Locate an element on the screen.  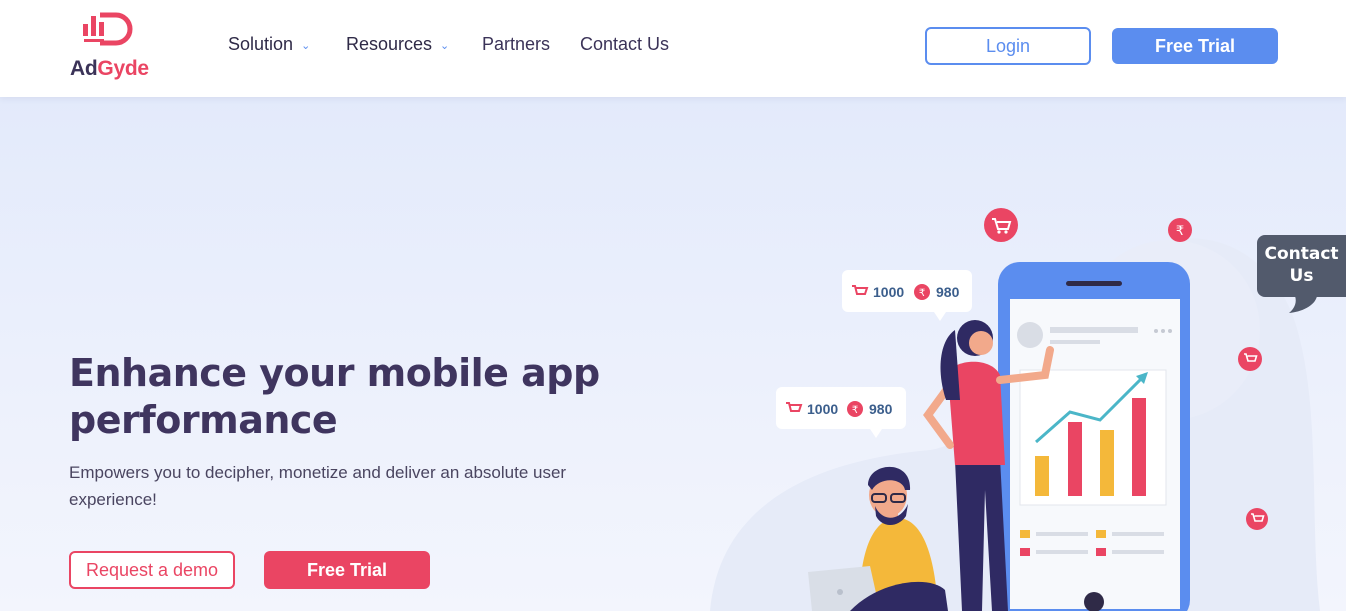
nav-item-partners: Partners is located at coordinates (516, 44).